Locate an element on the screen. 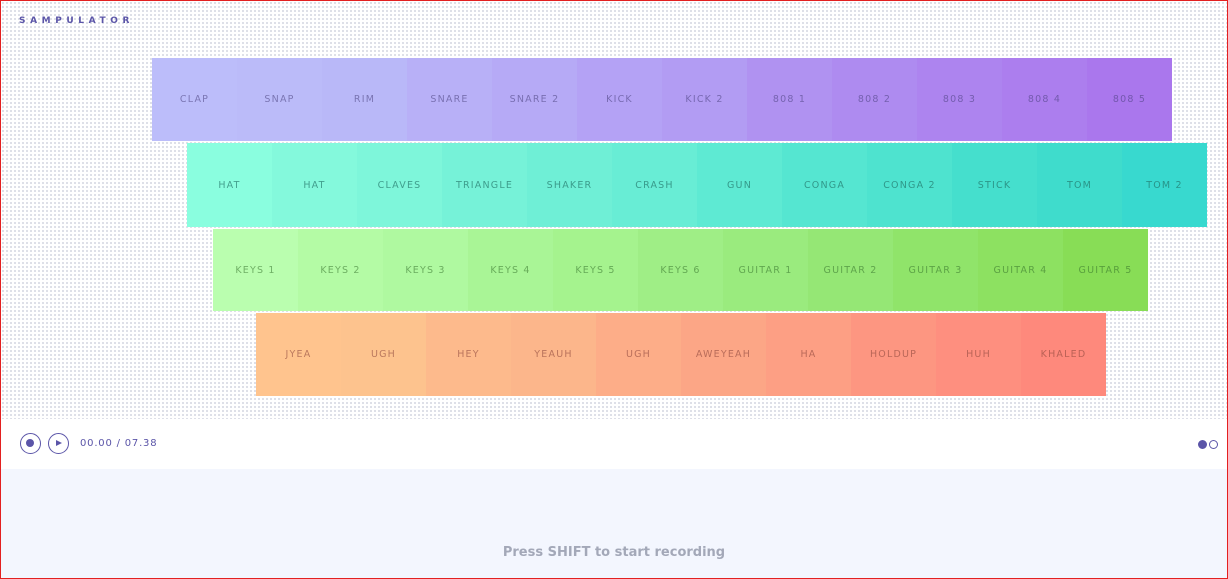 The image size is (1228, 579). pad-huh: HUH is located at coordinates (978, 354).